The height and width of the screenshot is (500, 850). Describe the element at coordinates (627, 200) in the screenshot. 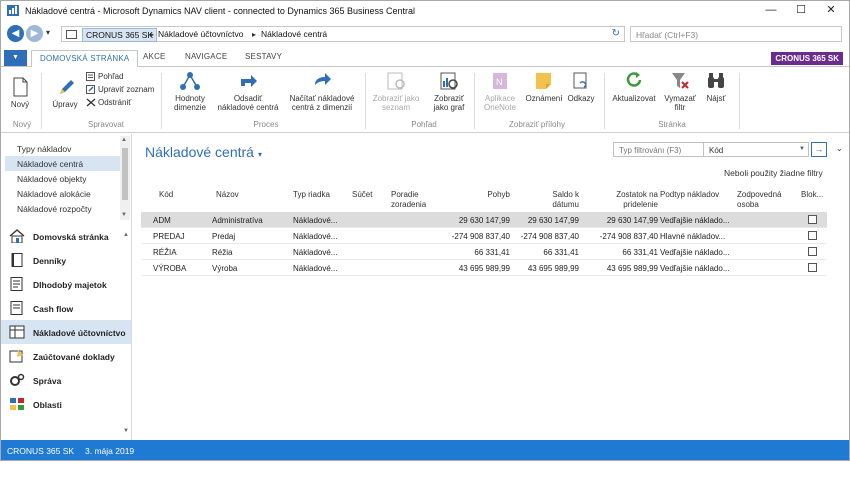

I see `column-header-balance-to-allocate: Zostatok na pridelenie` at that location.